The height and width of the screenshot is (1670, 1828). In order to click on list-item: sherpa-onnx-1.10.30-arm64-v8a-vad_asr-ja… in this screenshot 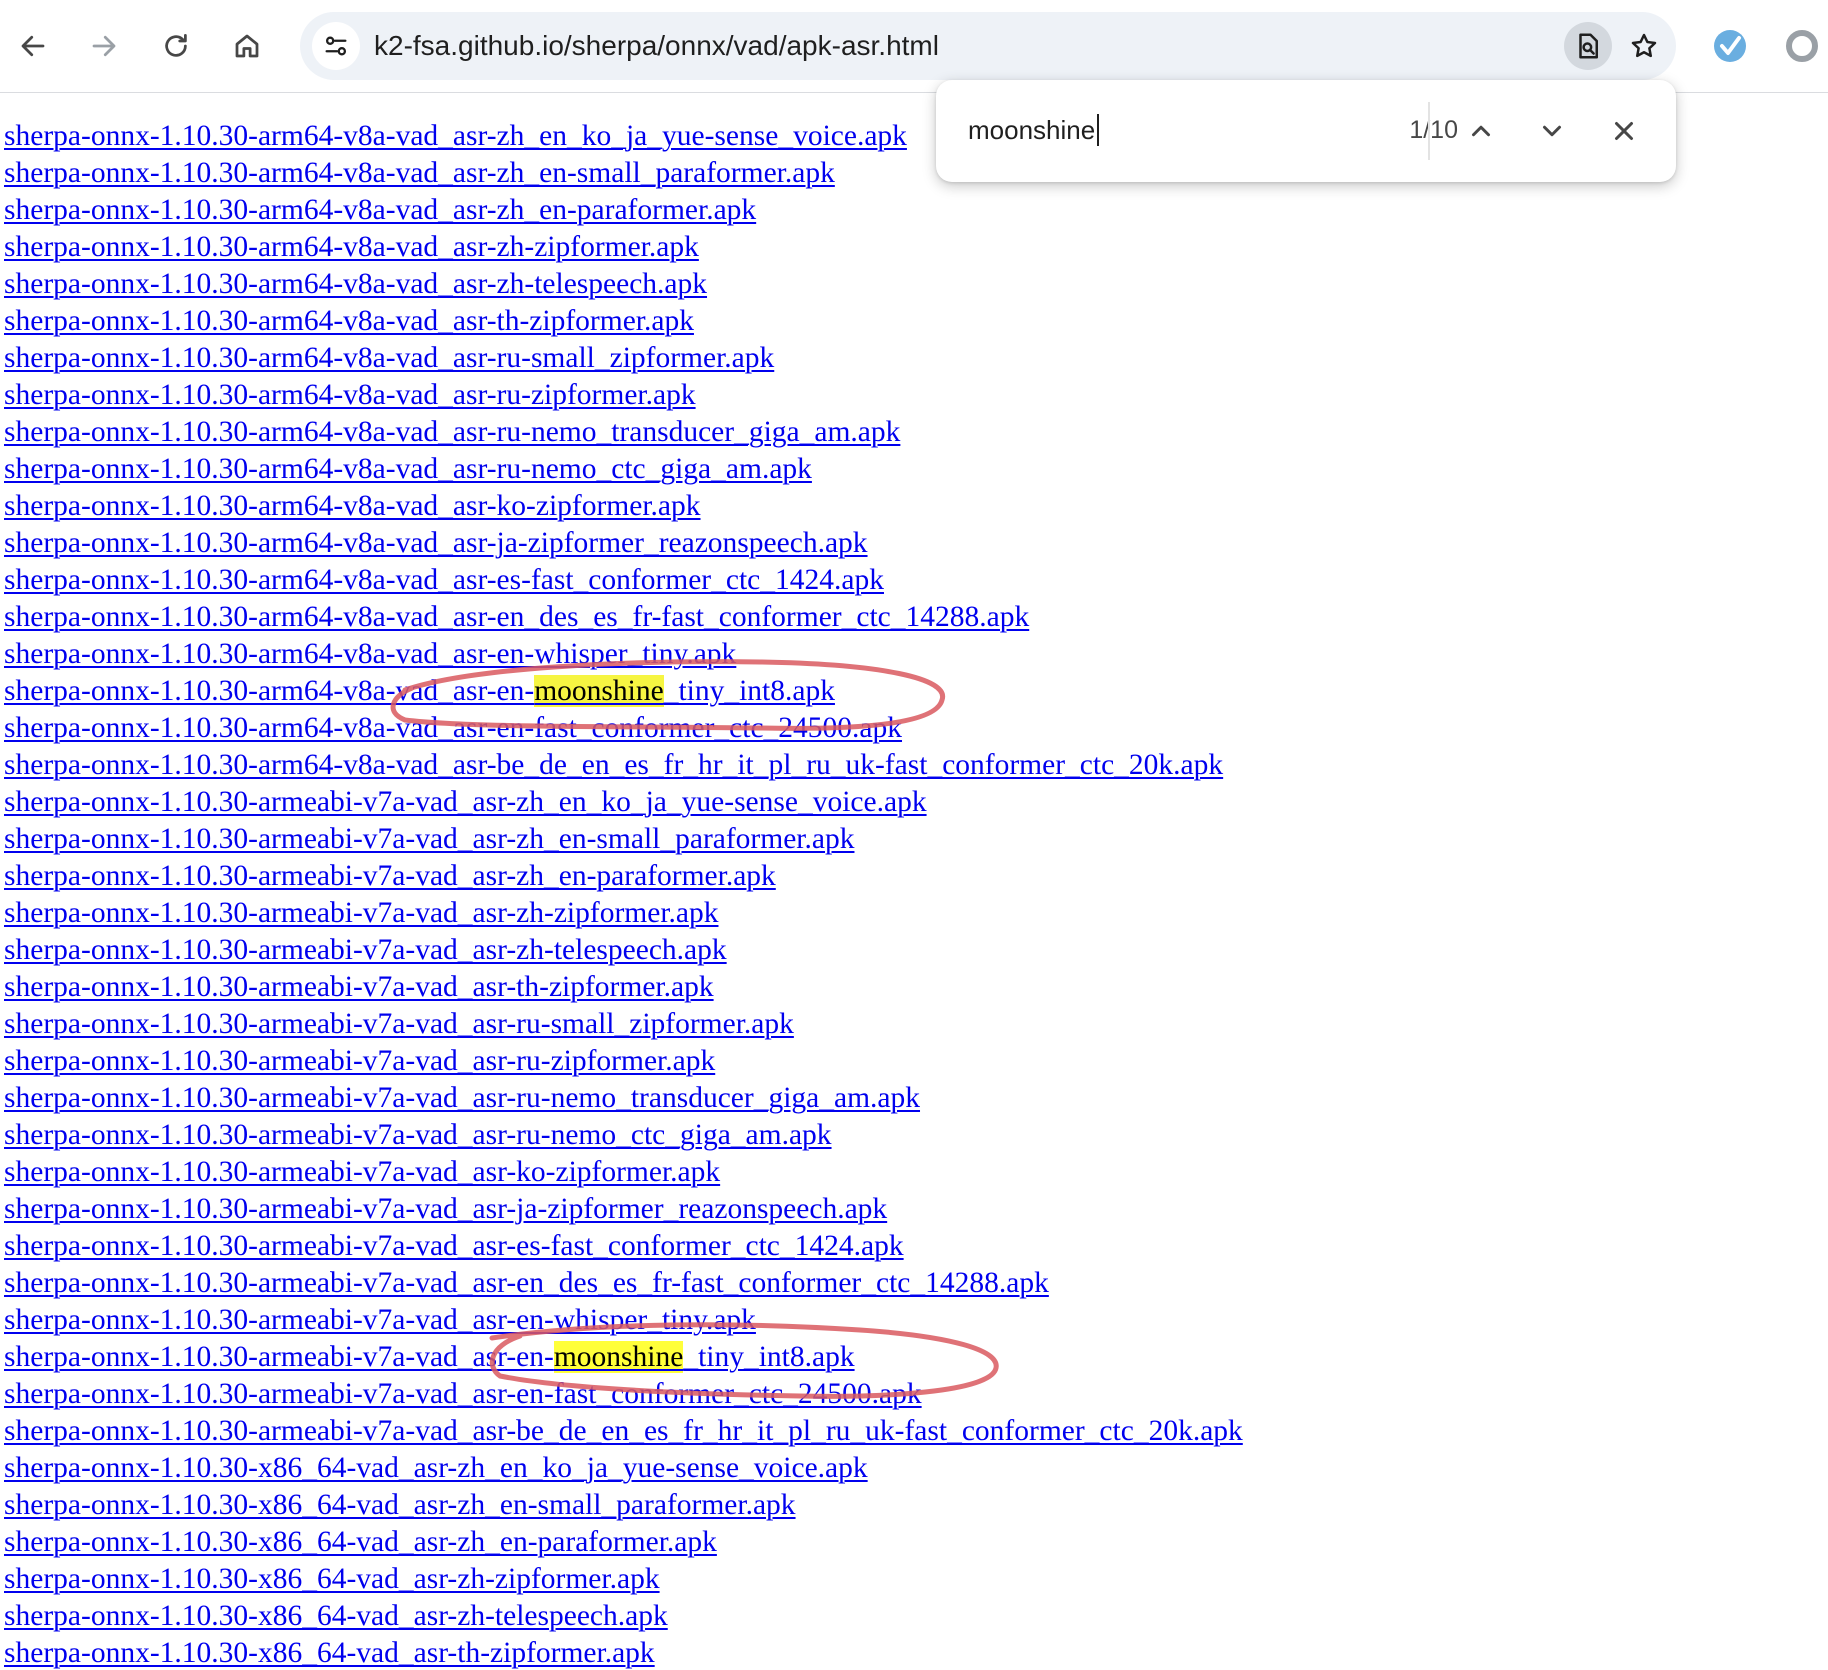, I will do `click(623, 543)`.